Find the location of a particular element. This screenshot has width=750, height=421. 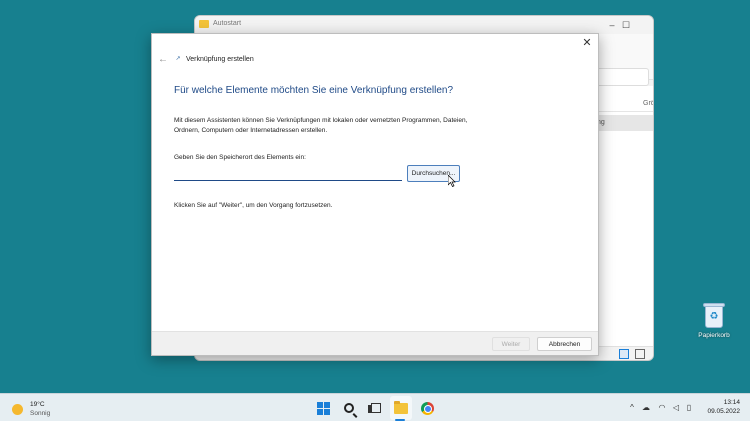

chevron-up-icon: ^ is located at coordinates (632, 408).